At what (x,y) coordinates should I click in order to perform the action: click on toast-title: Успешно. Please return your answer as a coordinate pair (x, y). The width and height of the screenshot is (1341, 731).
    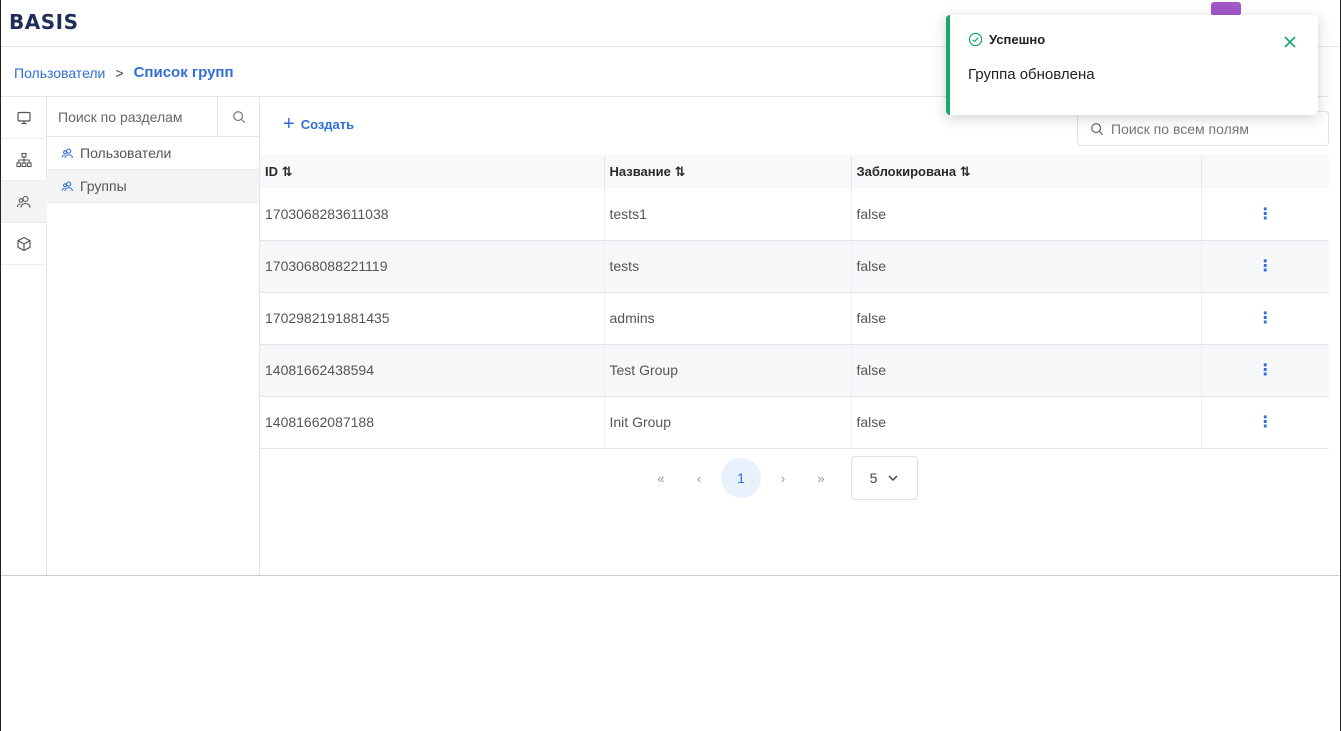
    Looking at the image, I should click on (1017, 39).